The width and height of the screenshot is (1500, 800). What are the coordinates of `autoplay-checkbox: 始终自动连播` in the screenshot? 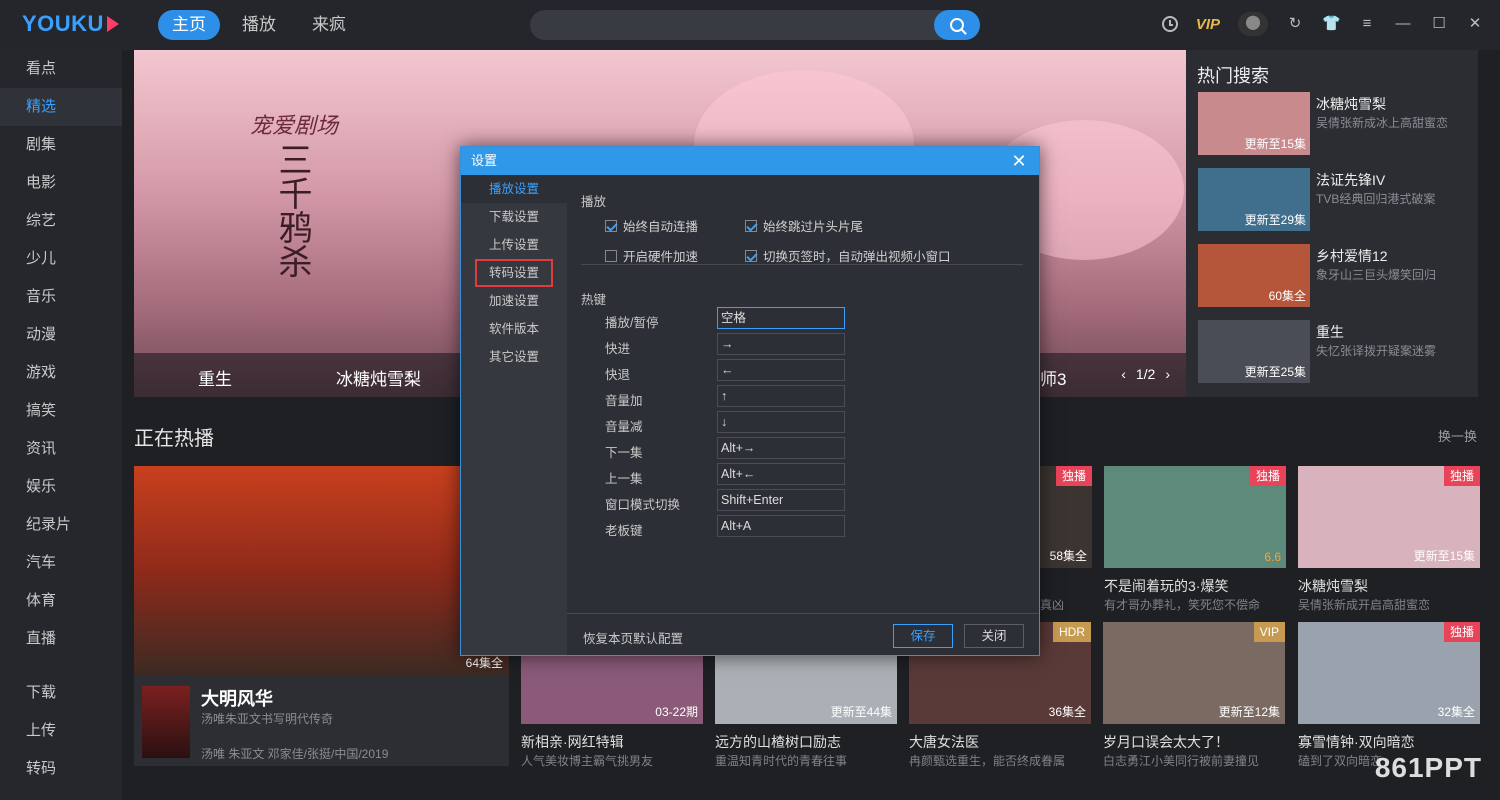 It's located at (651, 225).